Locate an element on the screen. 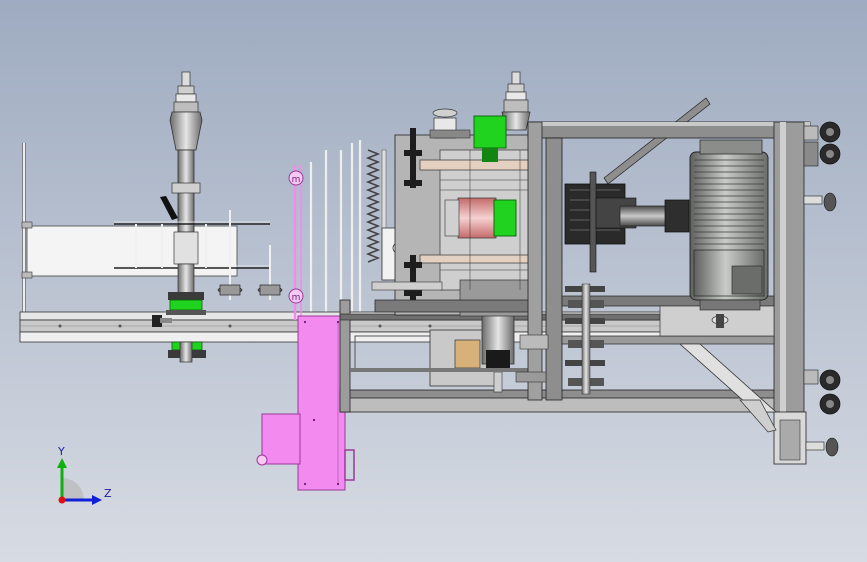  z-axis-label: Z is located at coordinates (108, 493).